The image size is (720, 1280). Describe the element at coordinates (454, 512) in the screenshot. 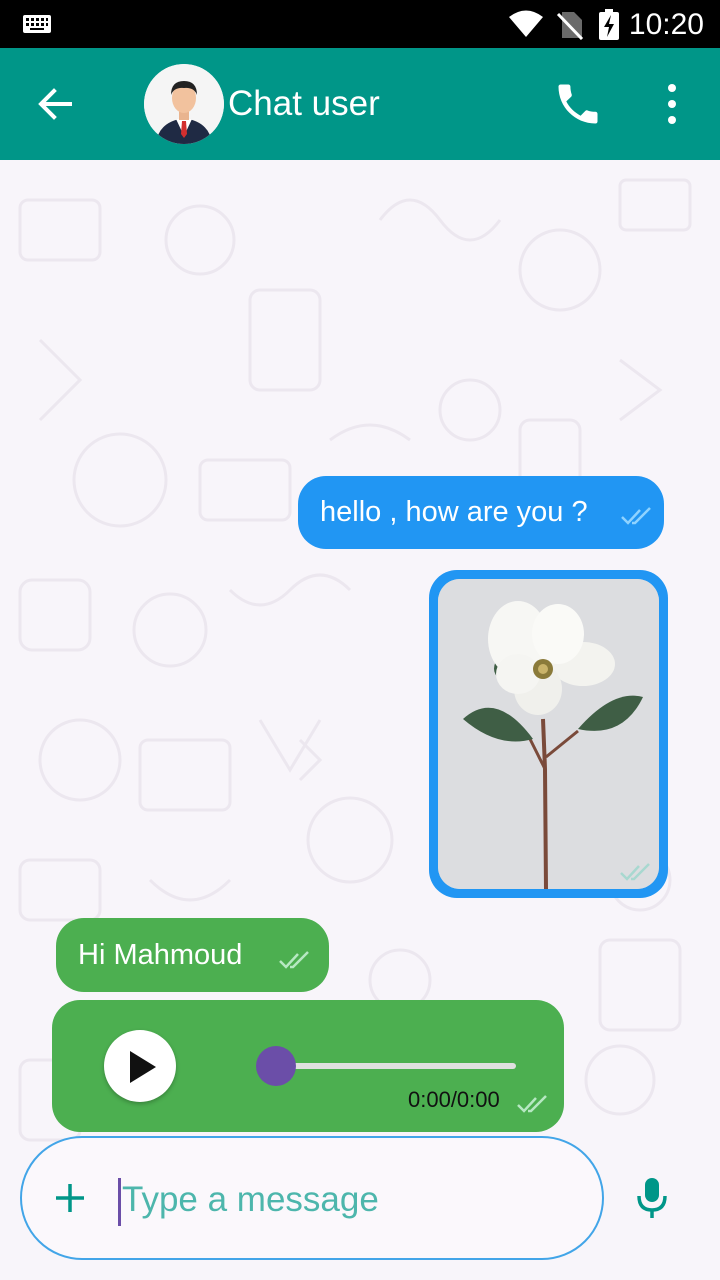

I see `message-text: hello , how are you ?` at that location.